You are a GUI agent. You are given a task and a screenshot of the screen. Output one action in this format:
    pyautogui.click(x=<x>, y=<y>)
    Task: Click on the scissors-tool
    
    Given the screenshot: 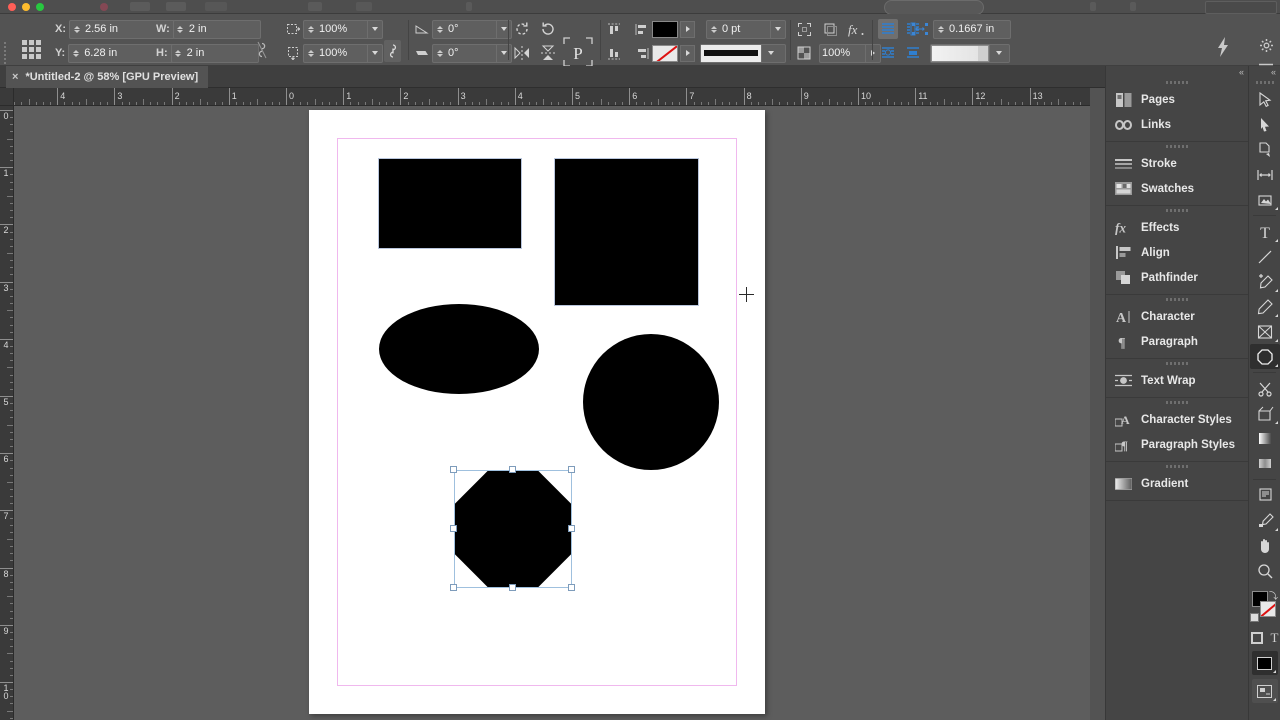 What is the action you would take?
    pyautogui.click(x=1265, y=388)
    